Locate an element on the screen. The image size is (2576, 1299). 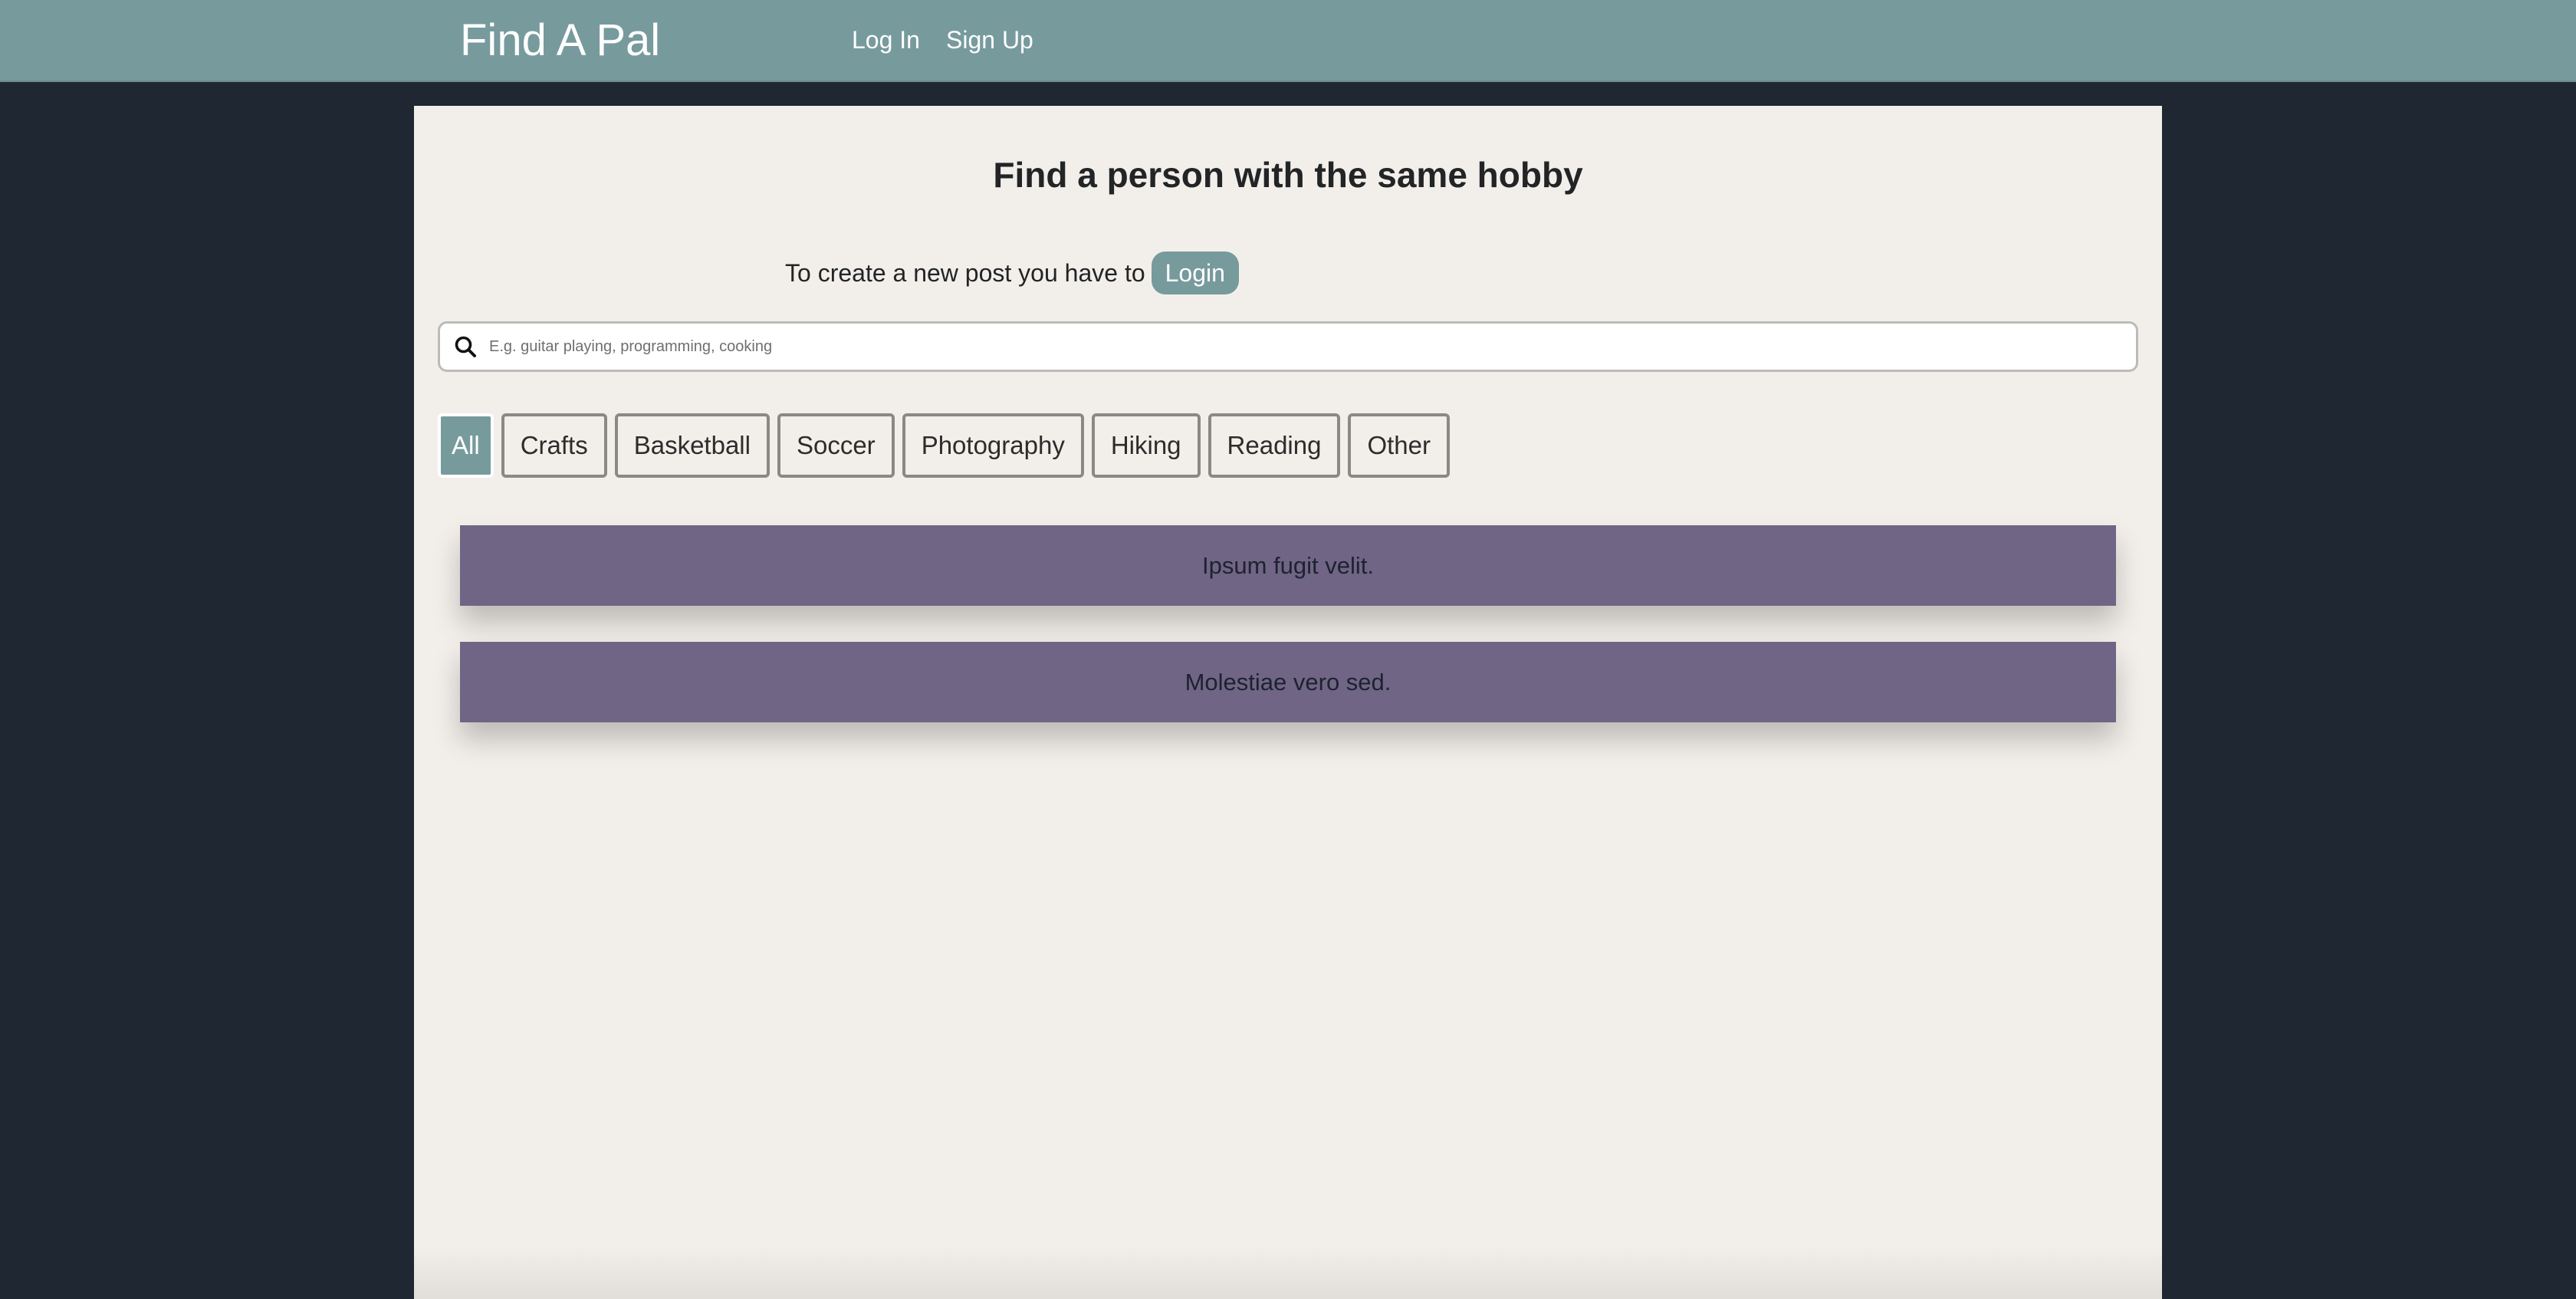
filter-all-button: All is located at coordinates (466, 445).